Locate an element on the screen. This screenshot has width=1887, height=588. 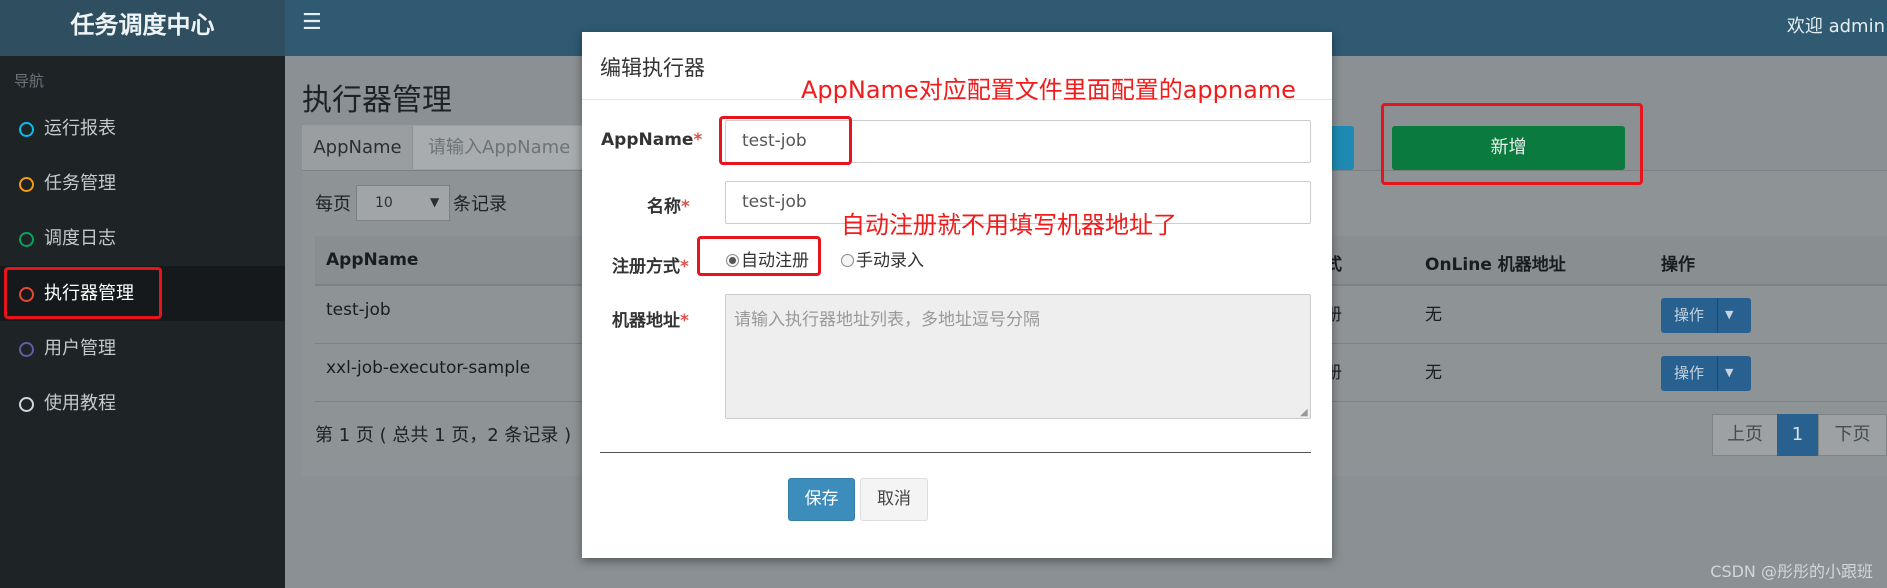
welcome-user: 欢迎 admin is located at coordinates (1836, 25).